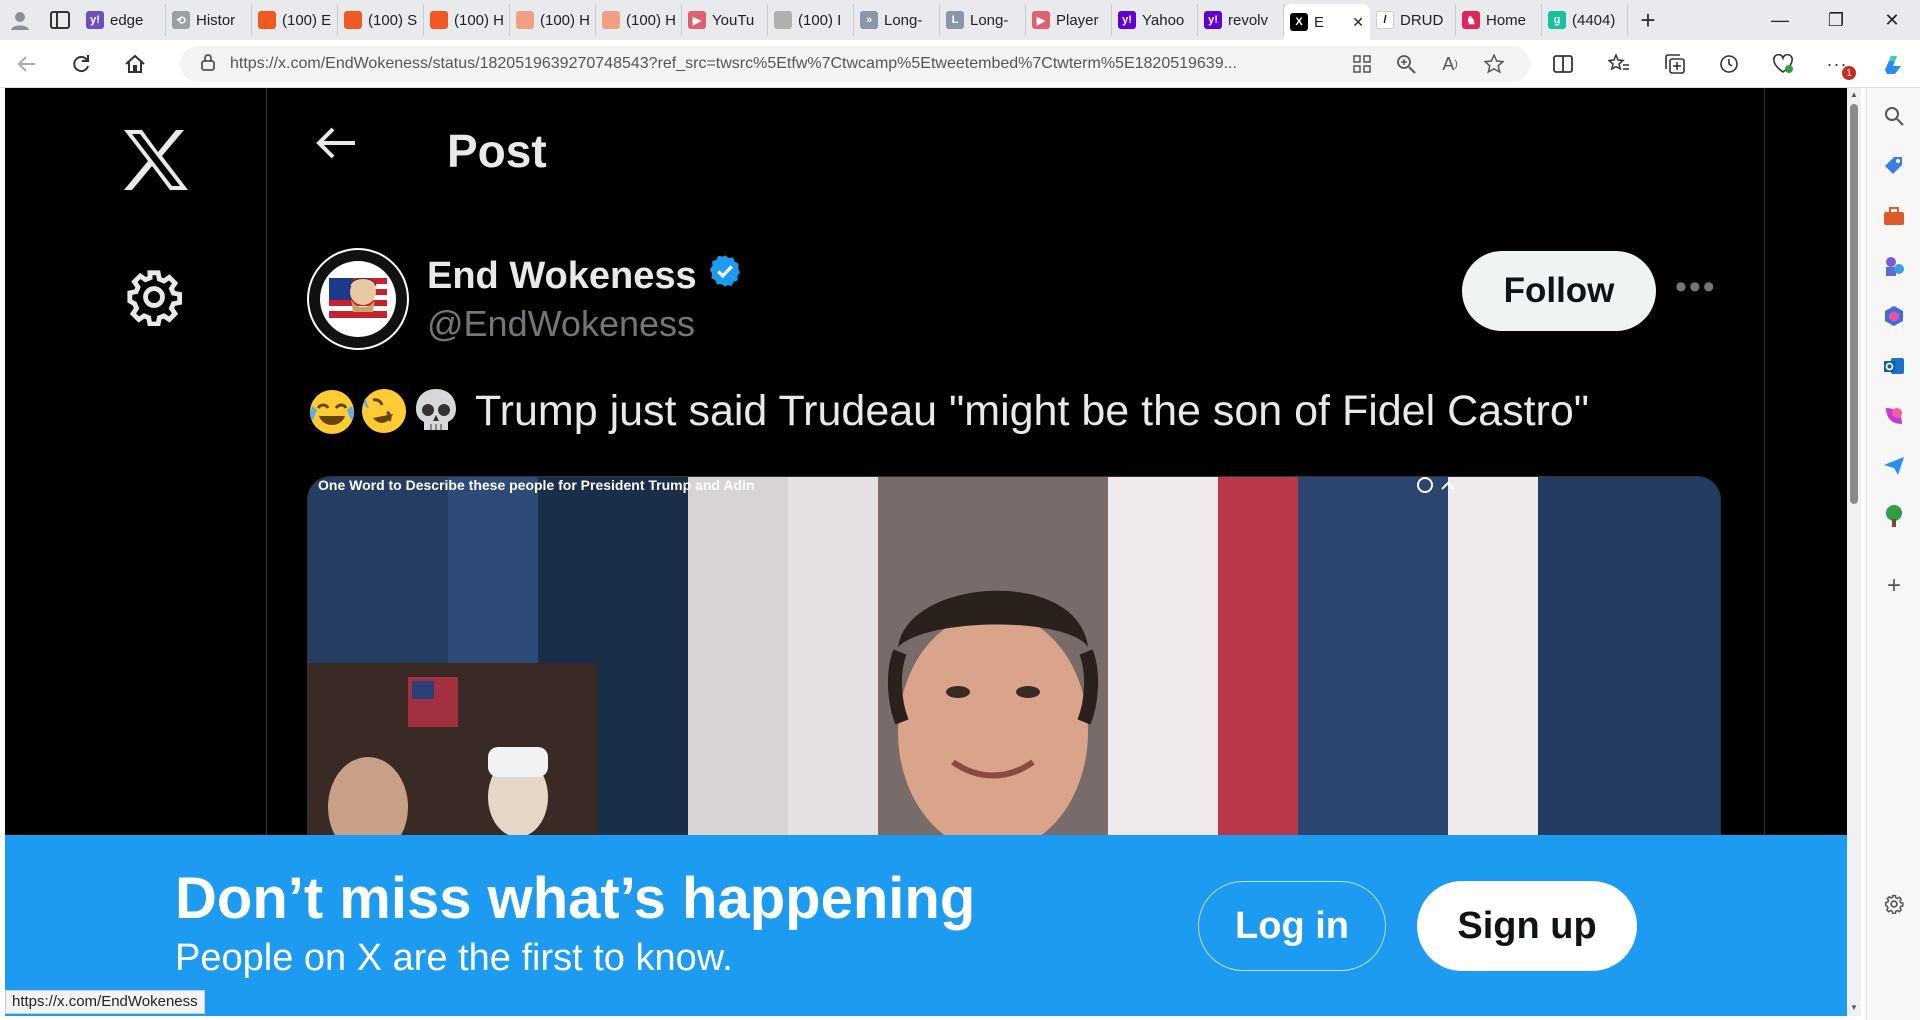 The width and height of the screenshot is (1920, 1020). Describe the element at coordinates (1892, 20) in the screenshot. I see `close-window-button: ✕` at that location.